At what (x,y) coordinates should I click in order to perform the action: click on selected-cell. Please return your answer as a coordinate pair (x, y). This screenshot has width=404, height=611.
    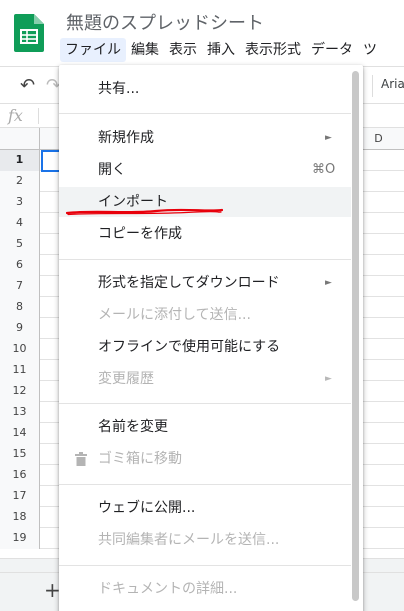
    Looking at the image, I should click on (51, 161).